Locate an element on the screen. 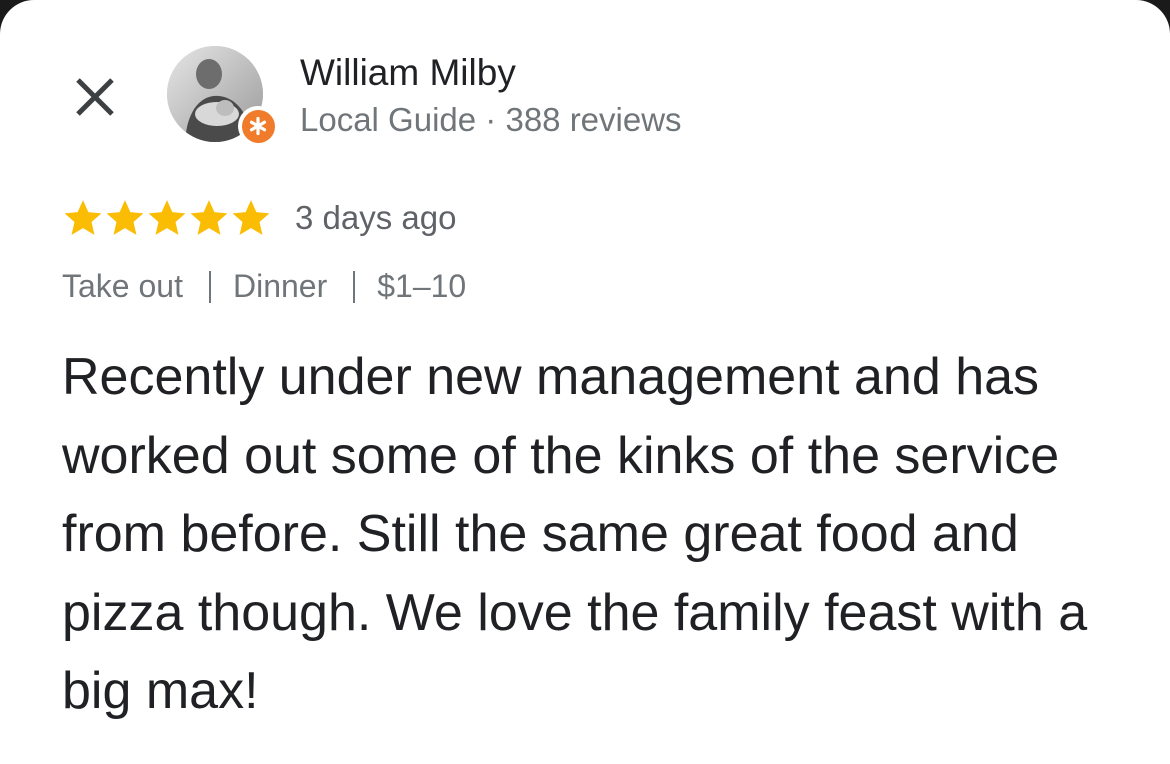  reviews-count: 388 reviews is located at coordinates (593, 119).